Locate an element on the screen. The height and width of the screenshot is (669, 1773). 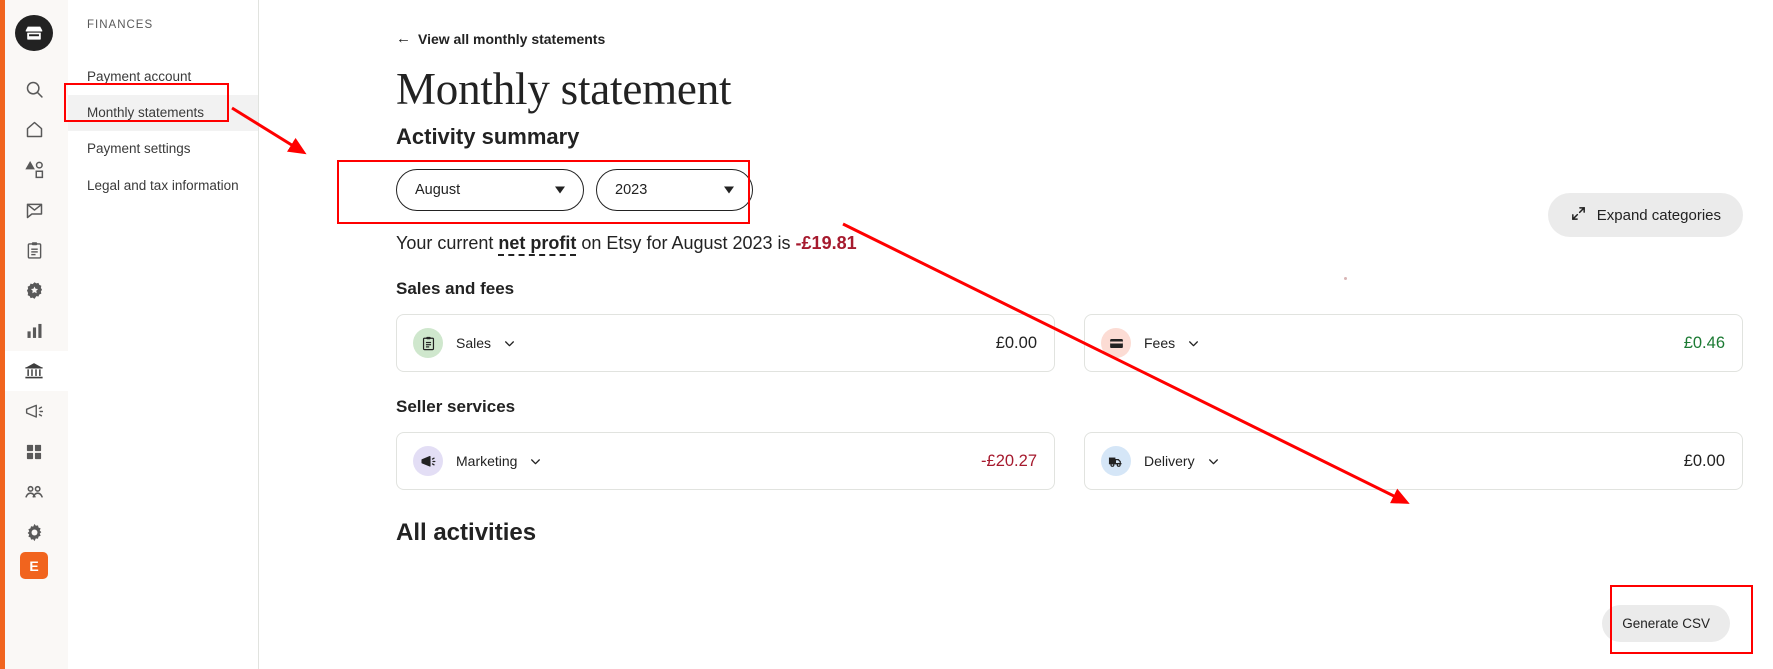
month-select-value: August is located at coordinates (438, 190).